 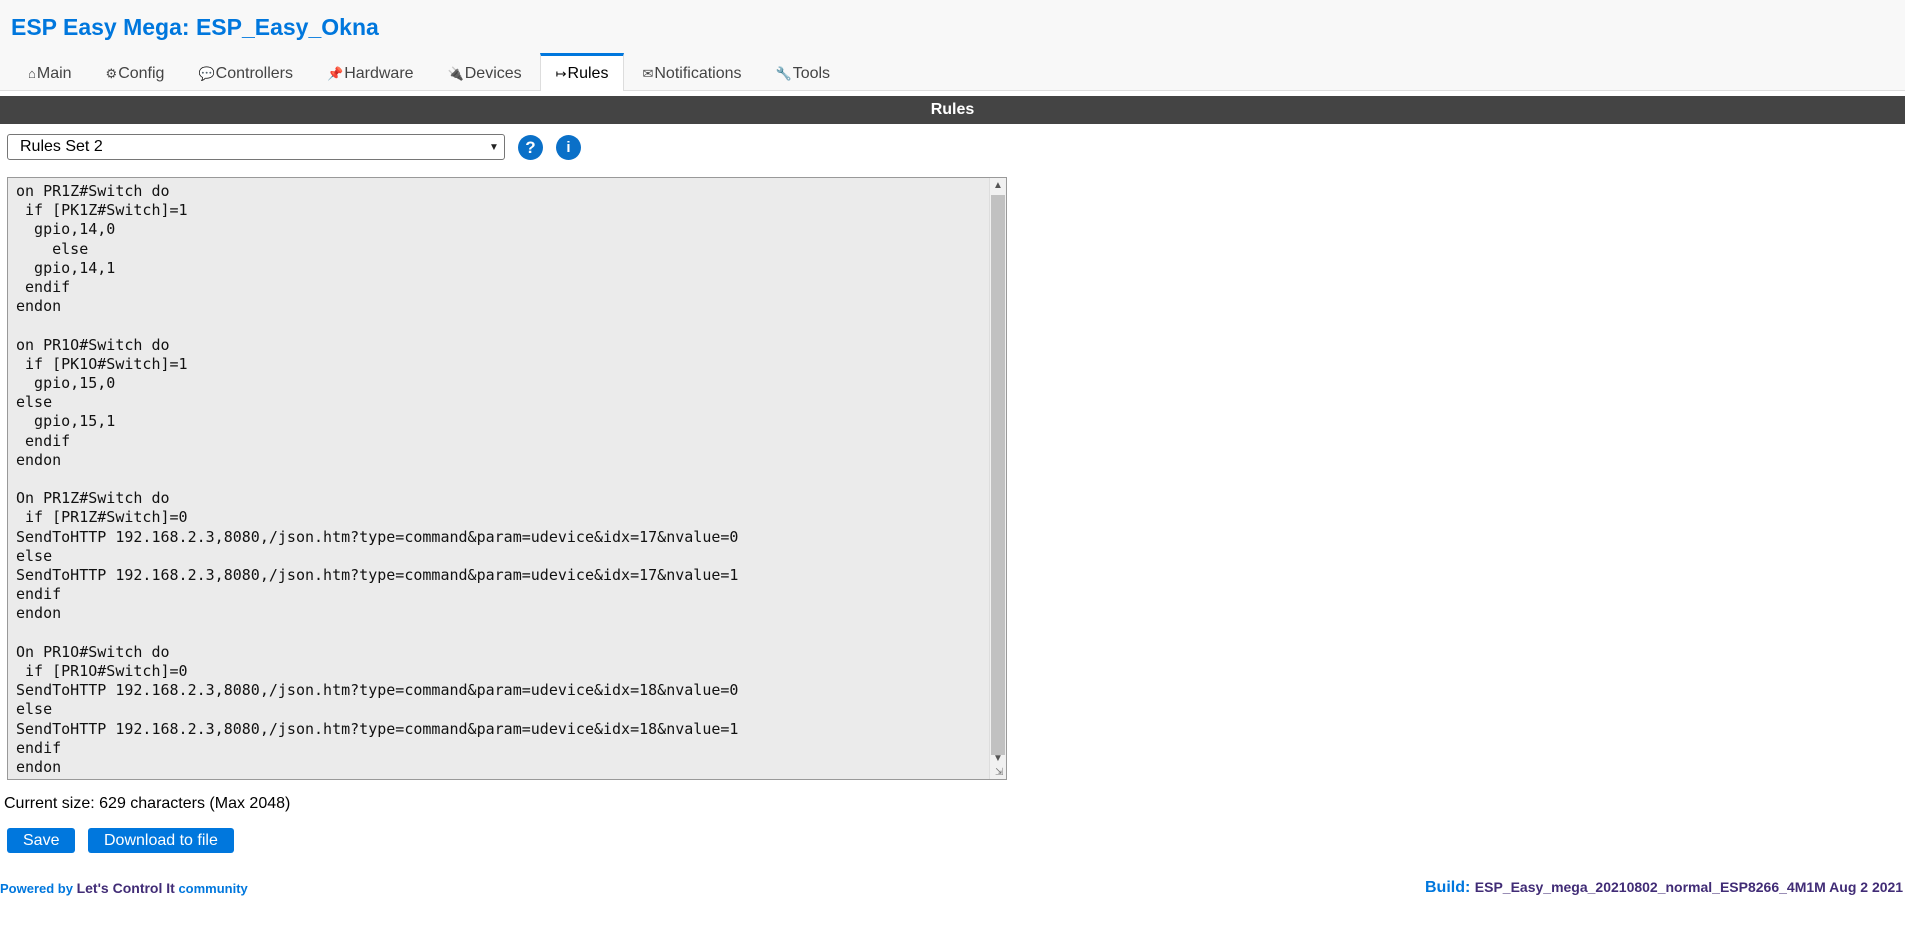 I want to click on tab-tools: 🔧 Tools, so click(x=803, y=73).